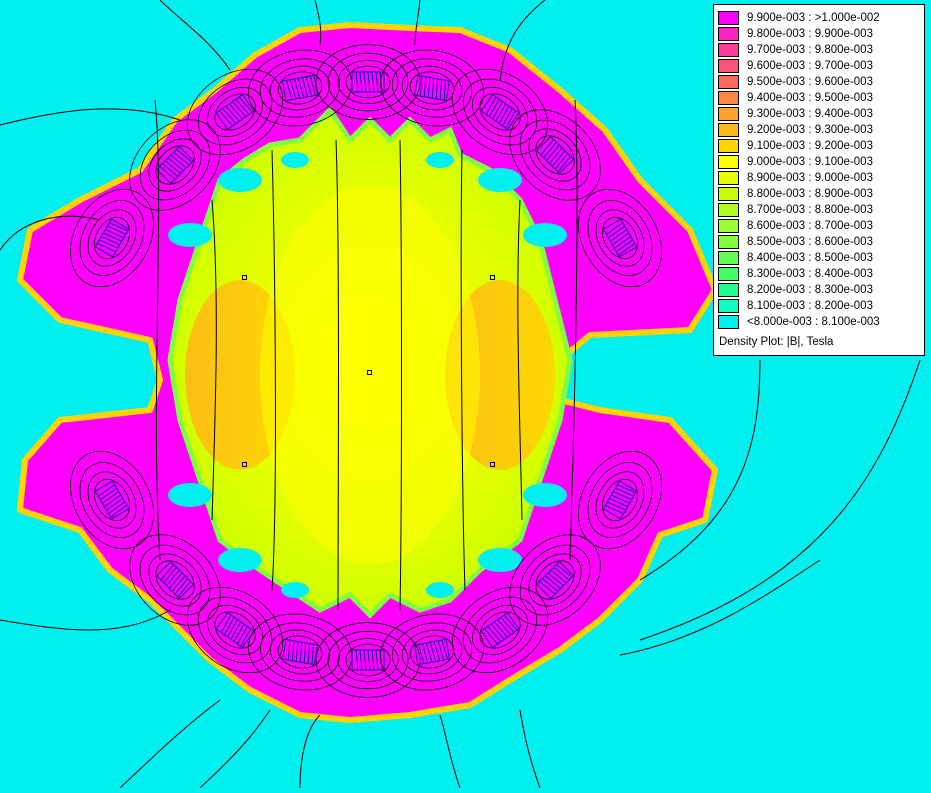  What do you see at coordinates (810, 178) in the screenshot?
I see `legend-label: 8.900e-003 : 9.000e-003` at bounding box center [810, 178].